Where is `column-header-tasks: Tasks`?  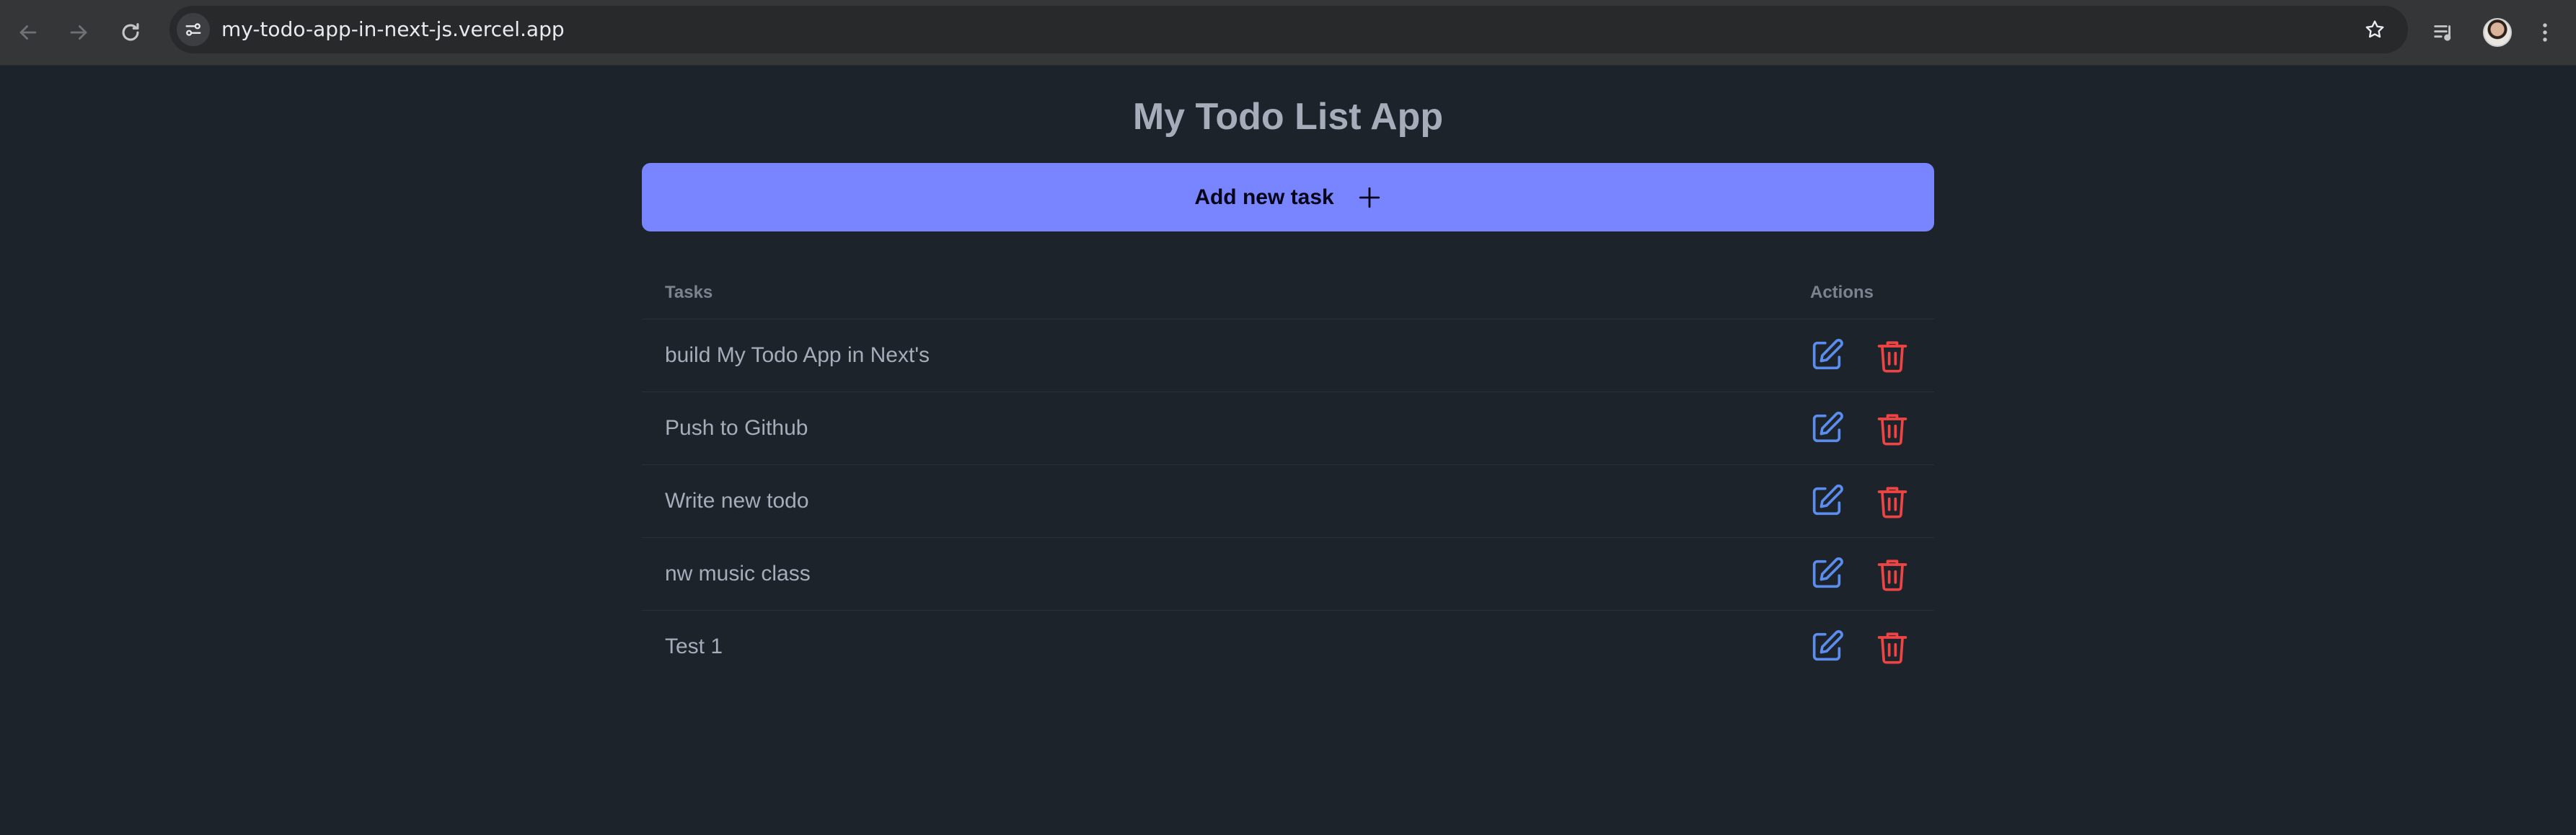 column-header-tasks: Tasks is located at coordinates (689, 292).